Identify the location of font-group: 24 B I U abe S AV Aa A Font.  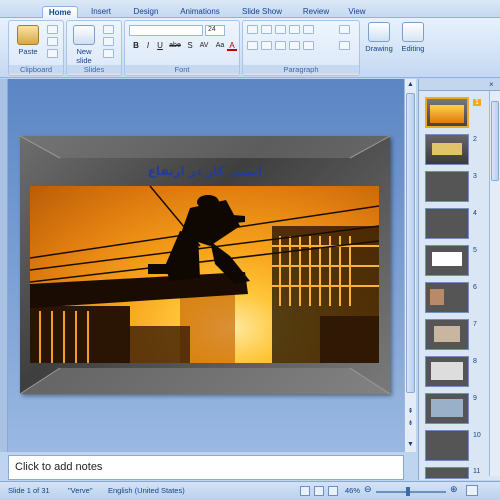
(182, 48).